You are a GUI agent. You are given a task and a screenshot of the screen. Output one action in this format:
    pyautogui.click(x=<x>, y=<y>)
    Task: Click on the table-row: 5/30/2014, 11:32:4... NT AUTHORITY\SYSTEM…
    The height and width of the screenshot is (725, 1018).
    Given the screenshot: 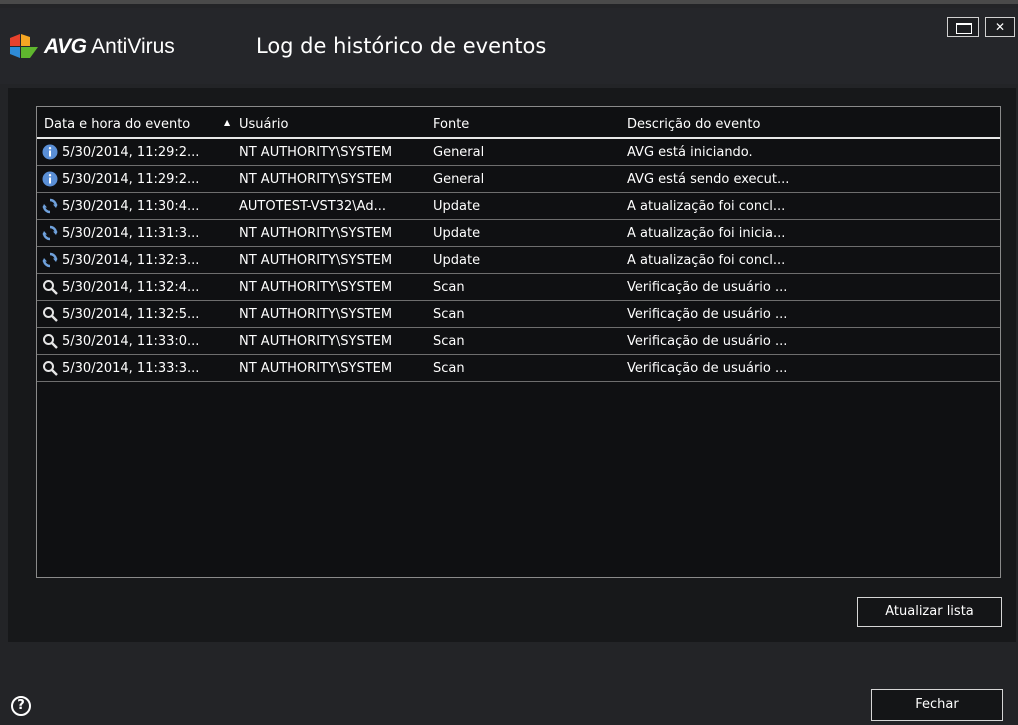 What is the action you would take?
    pyautogui.click(x=518, y=287)
    